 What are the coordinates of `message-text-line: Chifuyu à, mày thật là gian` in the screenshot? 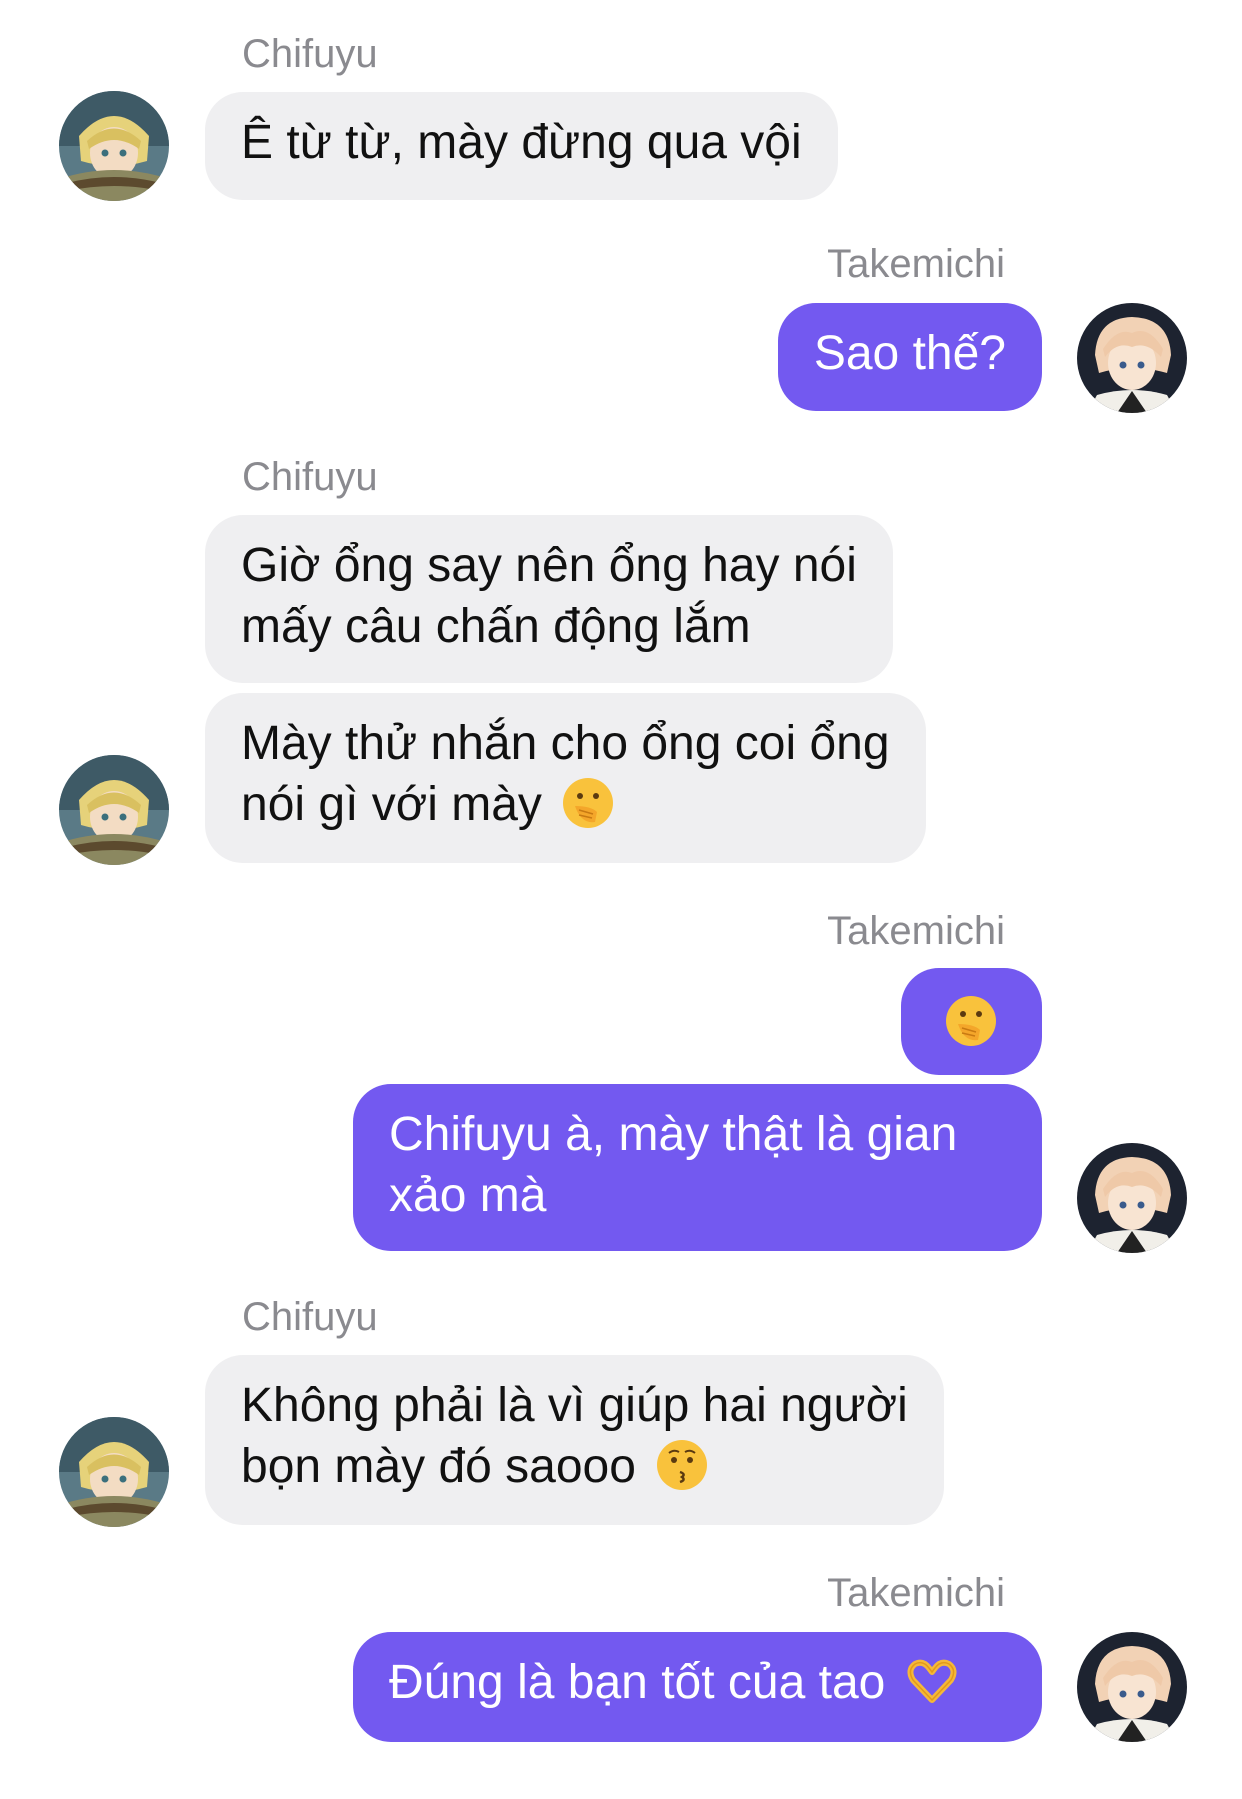 It's located at (673, 1134).